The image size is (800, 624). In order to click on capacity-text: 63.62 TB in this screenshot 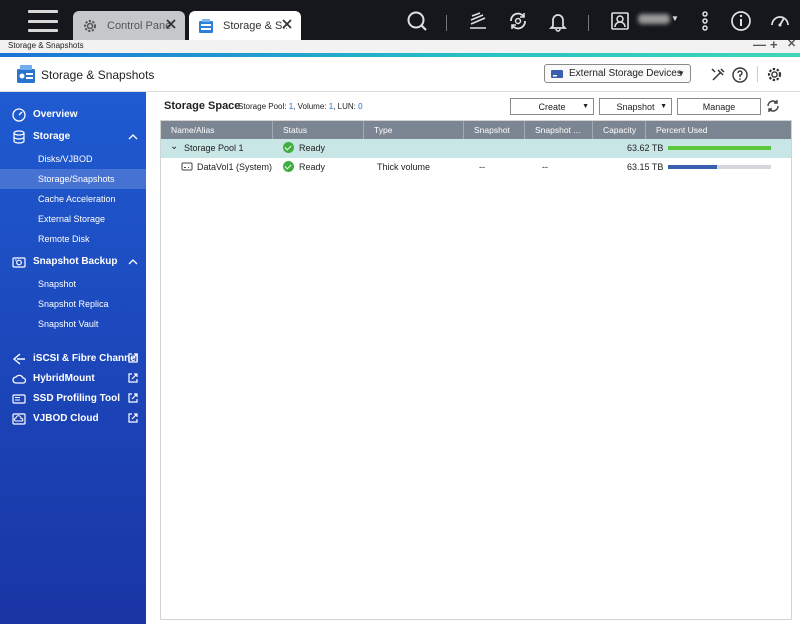, I will do `click(645, 148)`.